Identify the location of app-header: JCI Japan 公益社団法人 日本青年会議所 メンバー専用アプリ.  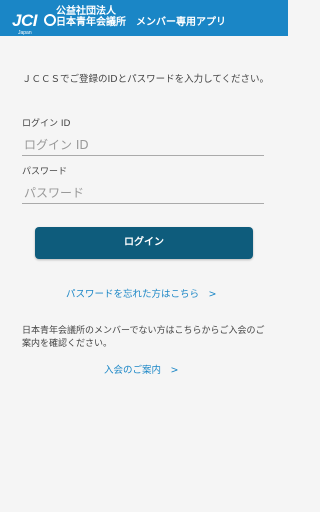
(144, 18).